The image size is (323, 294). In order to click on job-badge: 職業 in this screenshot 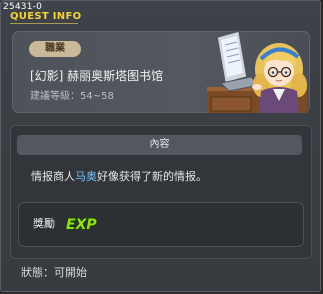, I will do `click(55, 49)`.